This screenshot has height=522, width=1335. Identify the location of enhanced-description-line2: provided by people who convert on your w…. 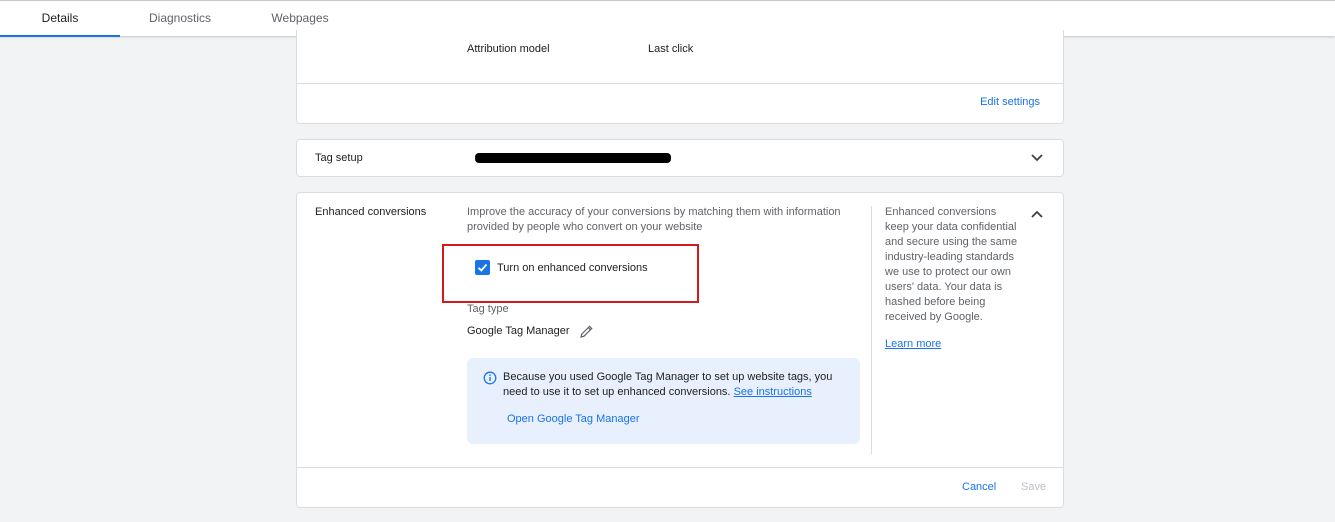
(585, 227).